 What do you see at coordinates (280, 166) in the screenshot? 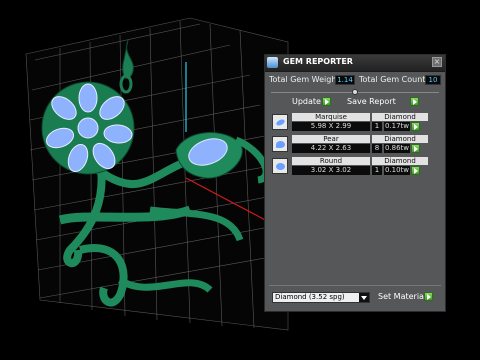
I see `round-gem-icon` at bounding box center [280, 166].